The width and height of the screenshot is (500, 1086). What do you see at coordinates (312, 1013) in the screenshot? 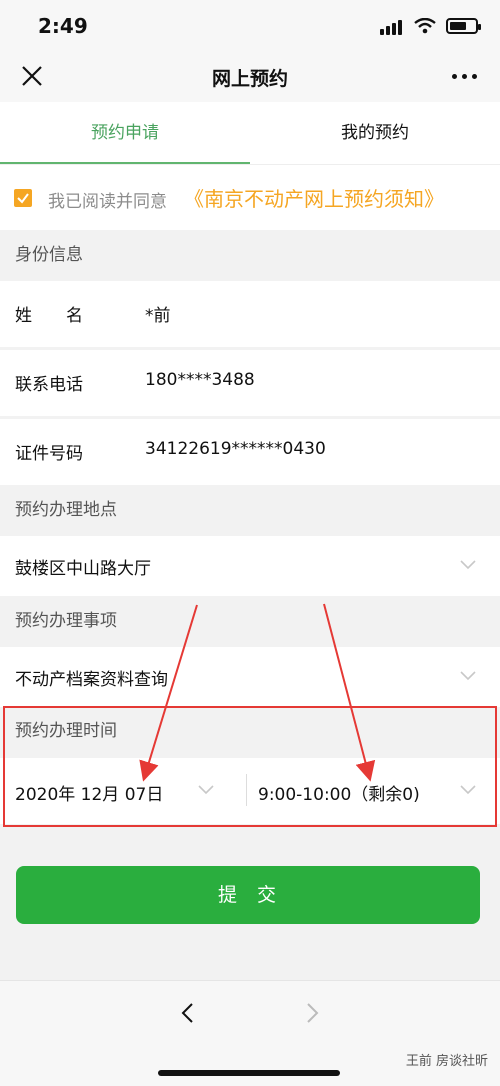
I see `forward-arrow-icon` at bounding box center [312, 1013].